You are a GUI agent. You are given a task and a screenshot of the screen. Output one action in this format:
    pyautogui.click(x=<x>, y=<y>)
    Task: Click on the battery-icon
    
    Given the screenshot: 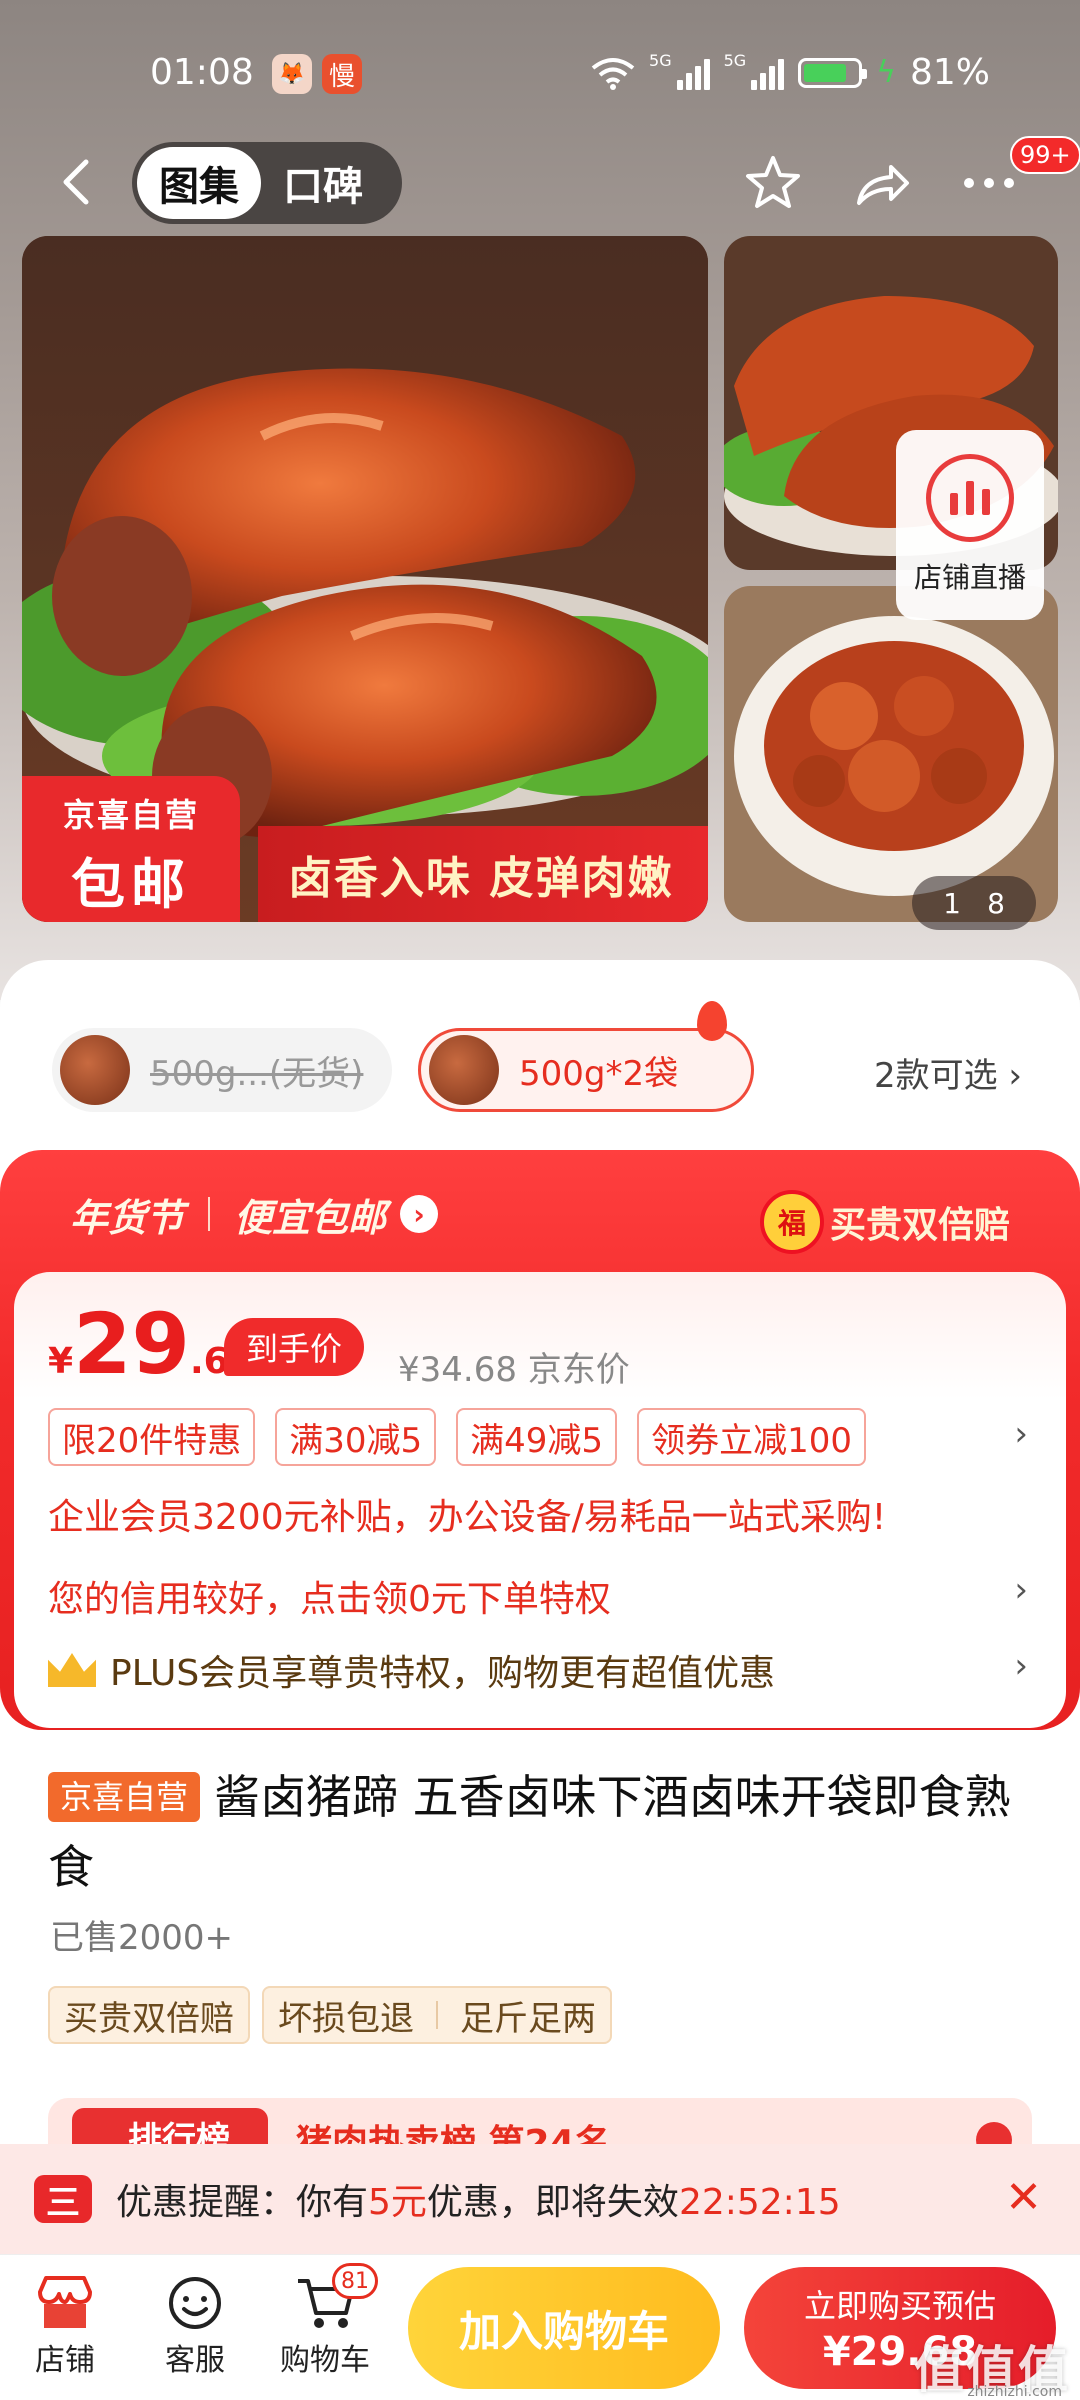 What is the action you would take?
    pyautogui.click(x=833, y=72)
    